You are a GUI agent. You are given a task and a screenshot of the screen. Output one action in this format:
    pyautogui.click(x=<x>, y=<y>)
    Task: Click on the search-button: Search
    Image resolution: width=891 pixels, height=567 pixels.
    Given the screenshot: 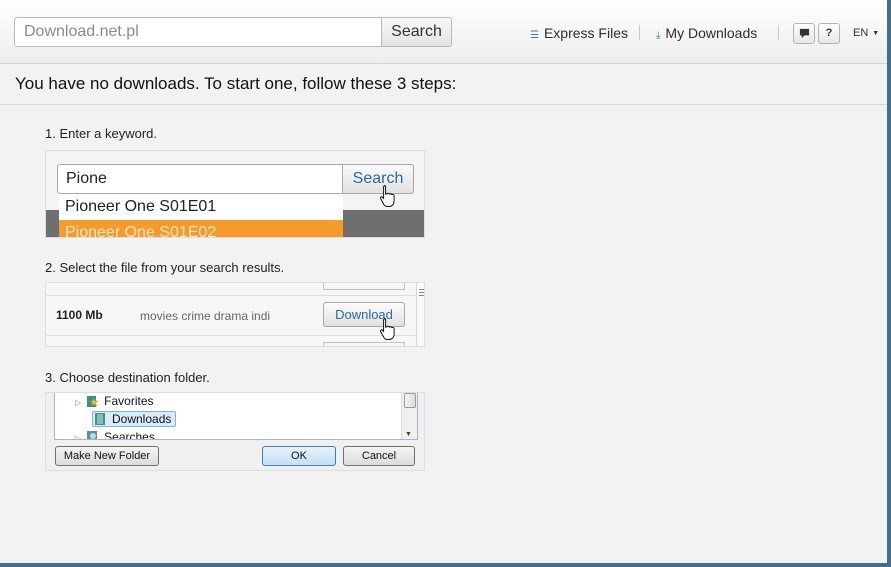 What is the action you would take?
    pyautogui.click(x=416, y=32)
    